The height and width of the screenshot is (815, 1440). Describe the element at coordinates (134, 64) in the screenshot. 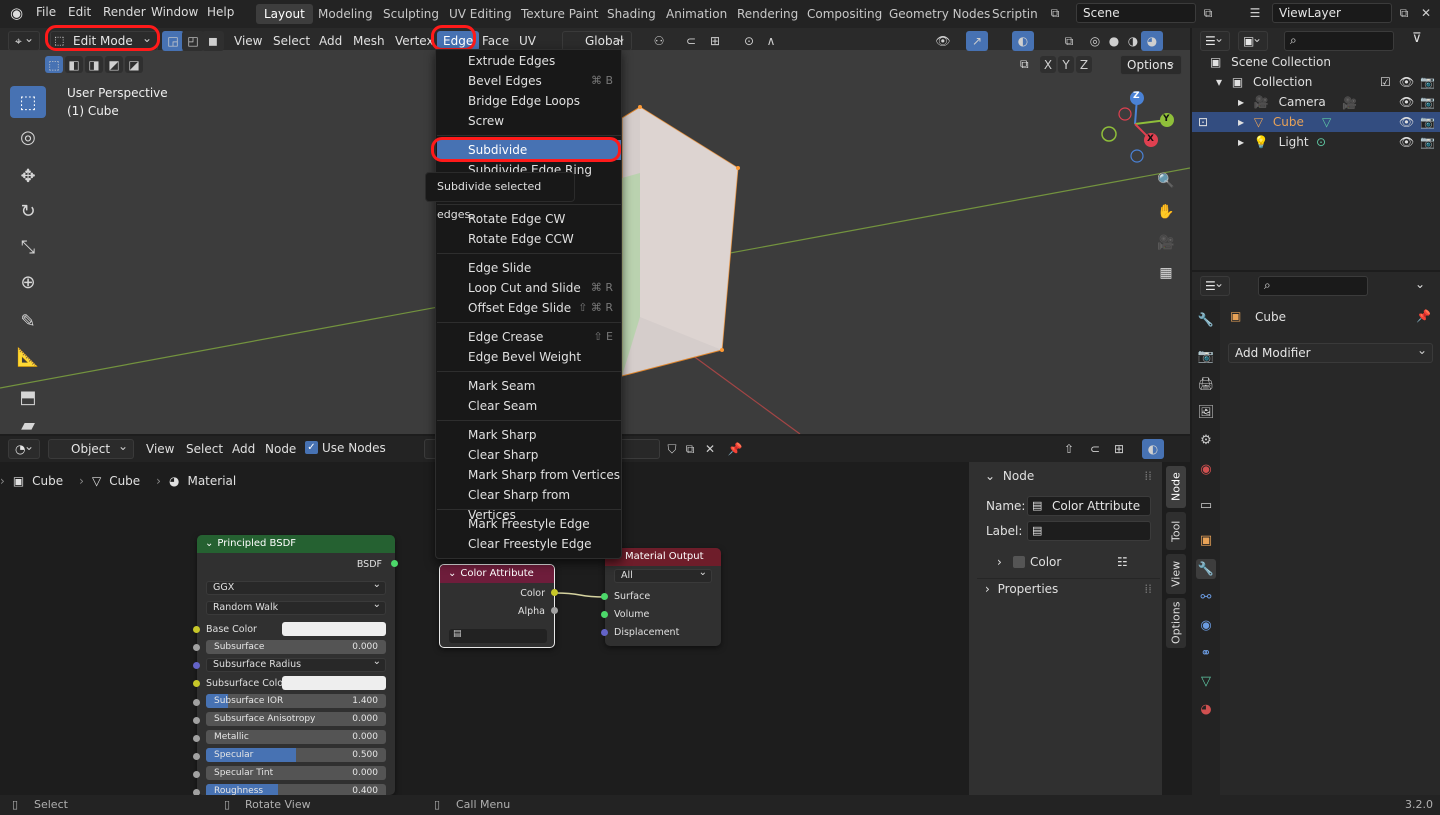

I see `select-intersect-icon: ◪` at that location.